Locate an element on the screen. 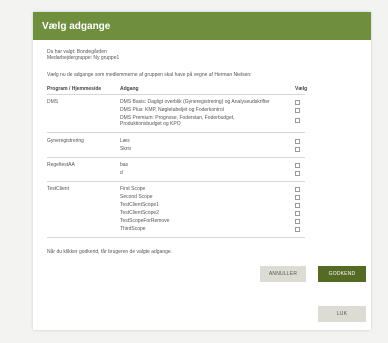 The height and width of the screenshot is (343, 388). header-program: Program / Hjemmeside is located at coordinates (74, 89).